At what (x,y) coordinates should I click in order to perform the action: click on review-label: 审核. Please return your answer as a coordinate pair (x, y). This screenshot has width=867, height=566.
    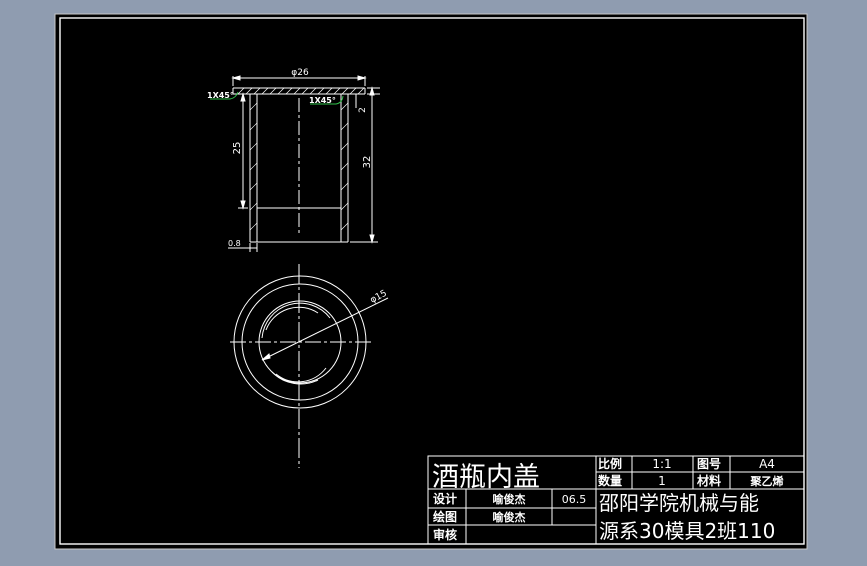
    Looking at the image, I should click on (445, 534).